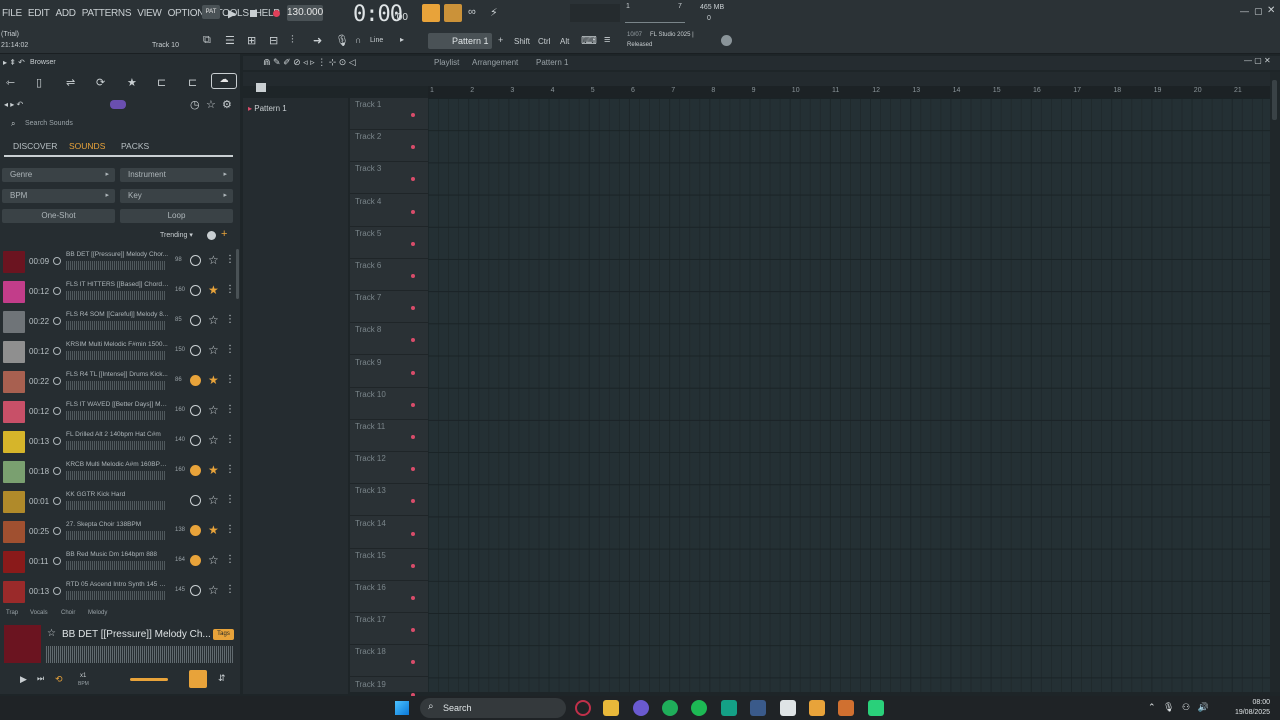  What do you see at coordinates (135, 146) in the screenshot?
I see `tab-packs: PACKS` at bounding box center [135, 146].